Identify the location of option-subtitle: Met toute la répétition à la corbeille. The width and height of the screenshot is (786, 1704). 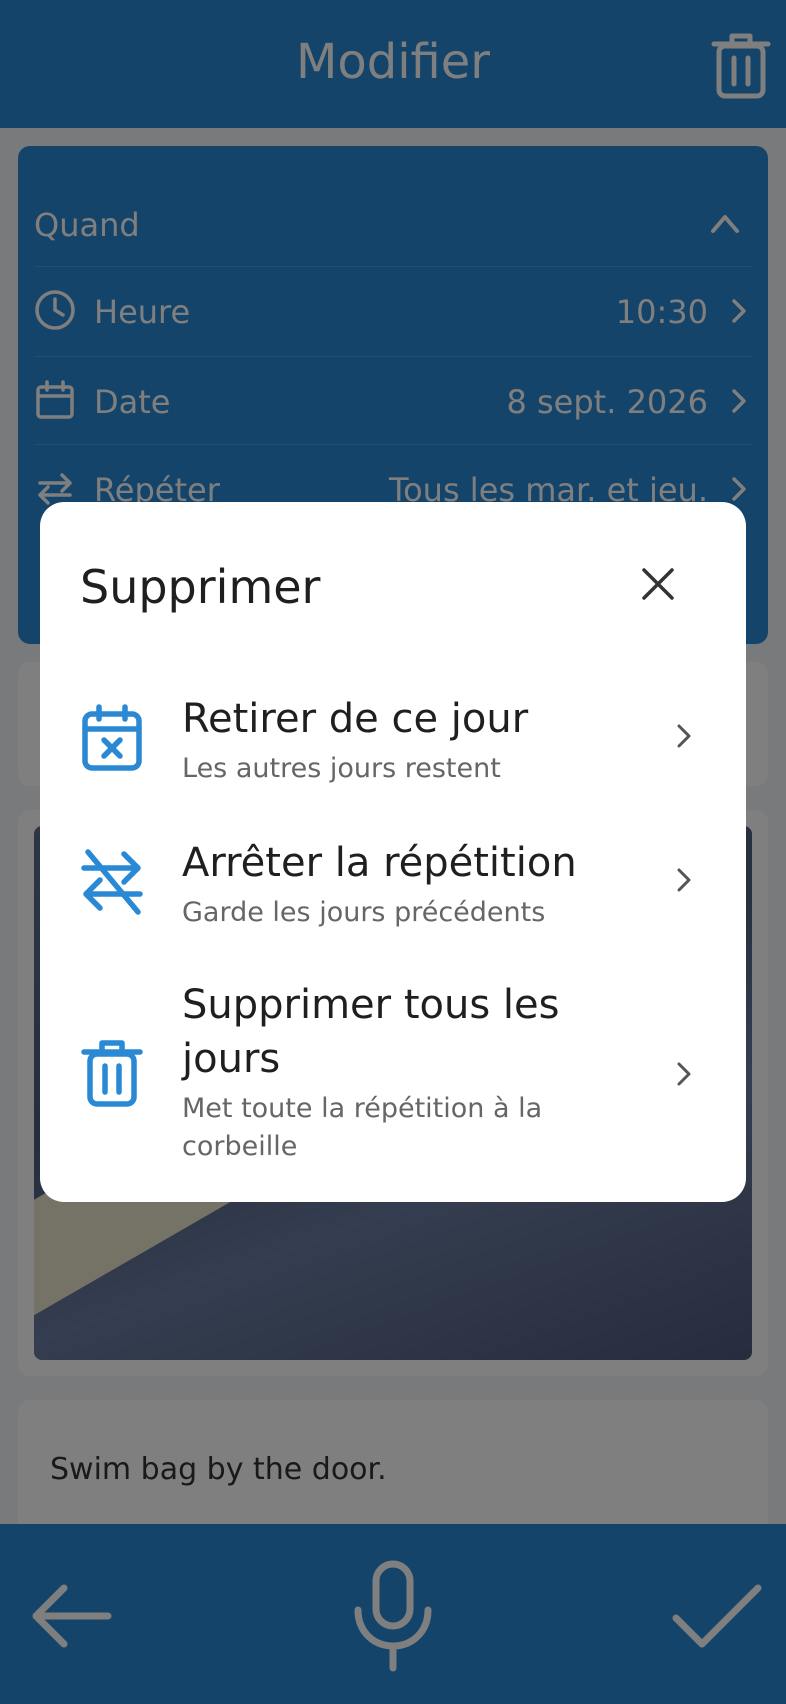
(362, 1127).